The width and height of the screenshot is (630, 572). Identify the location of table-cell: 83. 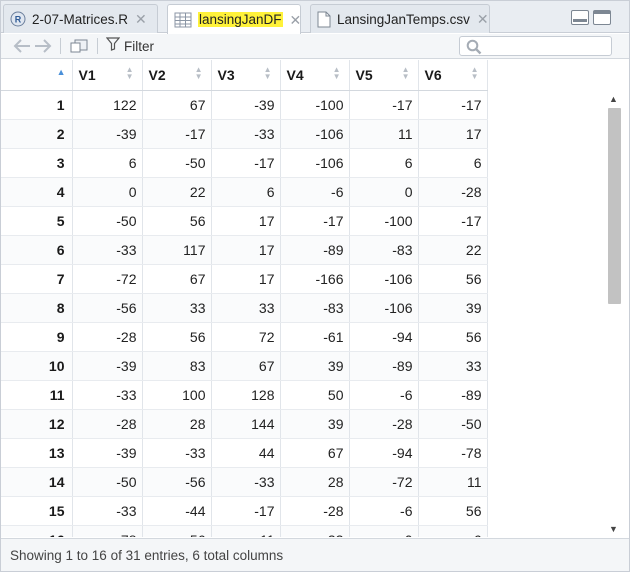
(177, 366).